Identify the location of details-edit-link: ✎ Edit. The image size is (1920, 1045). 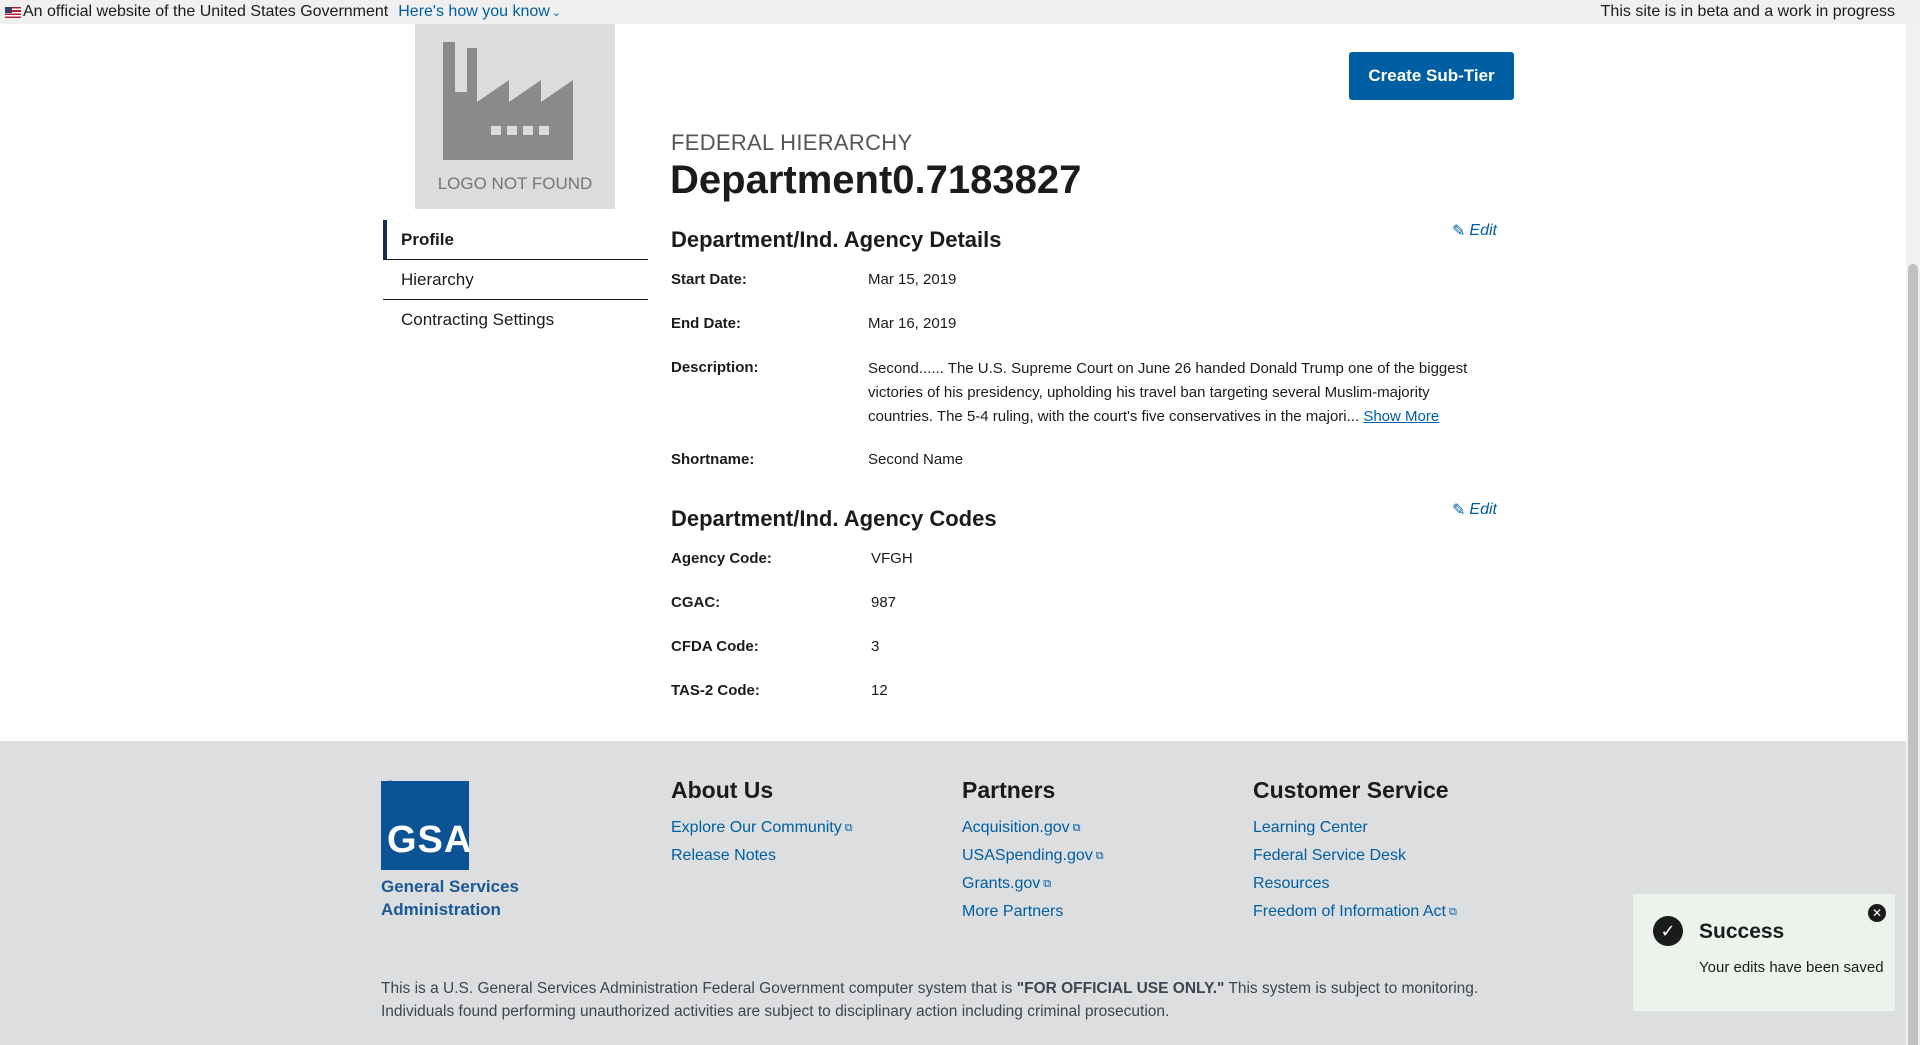
(1474, 231).